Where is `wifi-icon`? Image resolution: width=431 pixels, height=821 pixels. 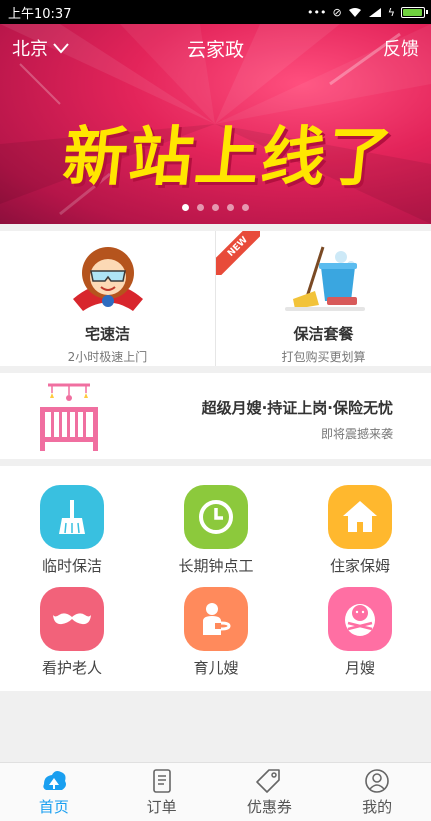 wifi-icon is located at coordinates (354, 12).